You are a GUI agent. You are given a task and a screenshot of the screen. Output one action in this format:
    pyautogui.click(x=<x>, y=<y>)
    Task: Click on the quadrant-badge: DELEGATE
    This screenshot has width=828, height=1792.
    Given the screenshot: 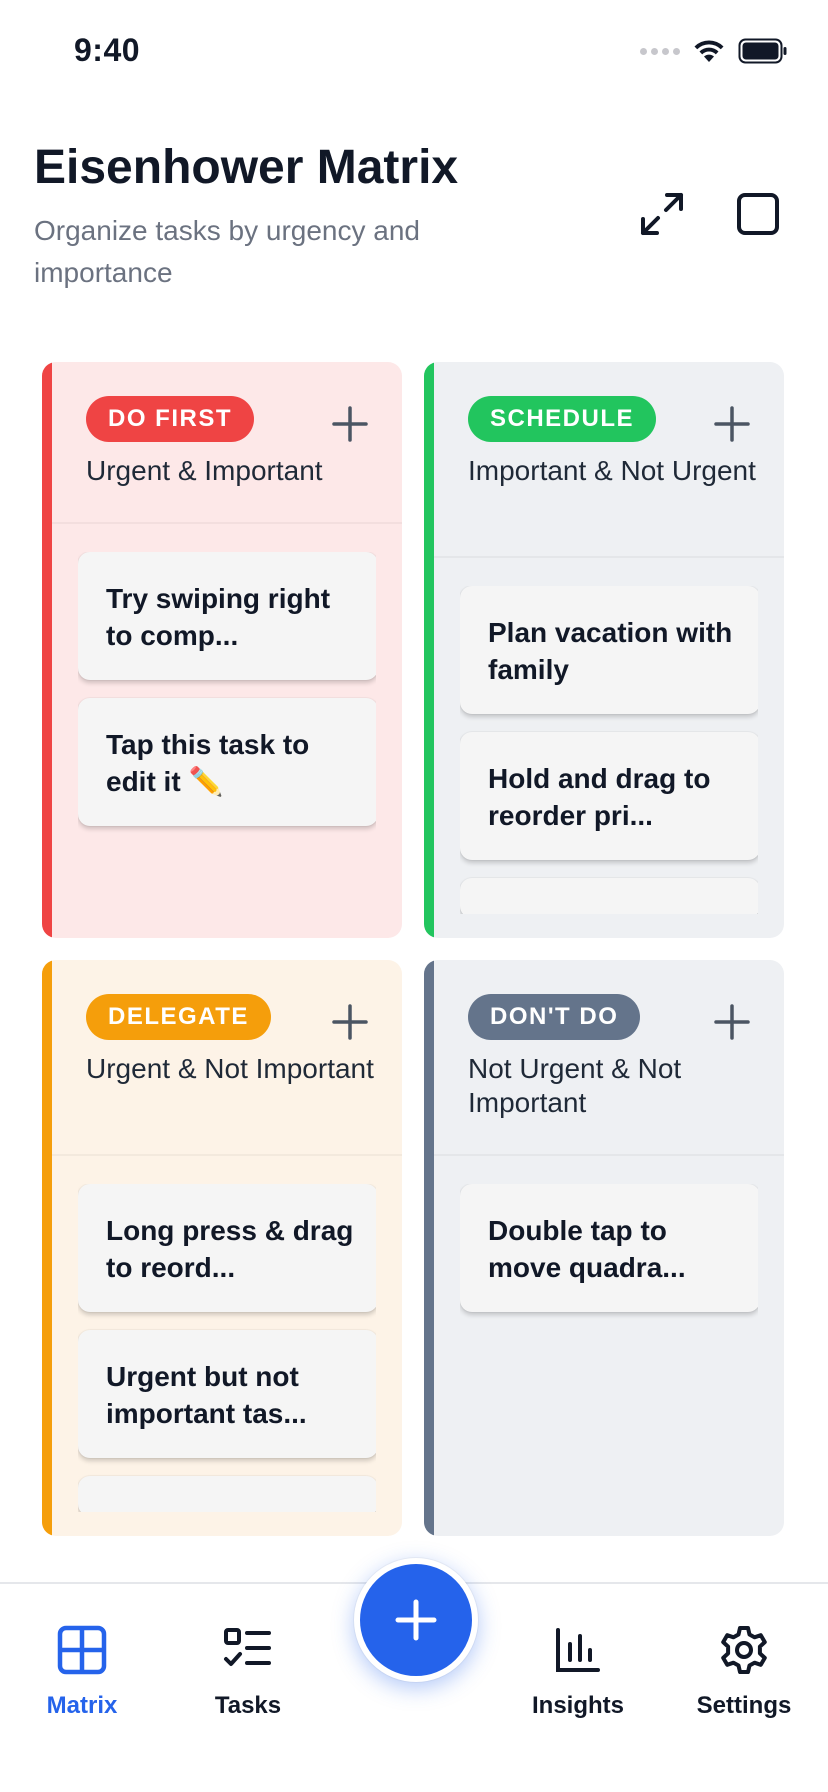 What is the action you would take?
    pyautogui.click(x=178, y=1017)
    